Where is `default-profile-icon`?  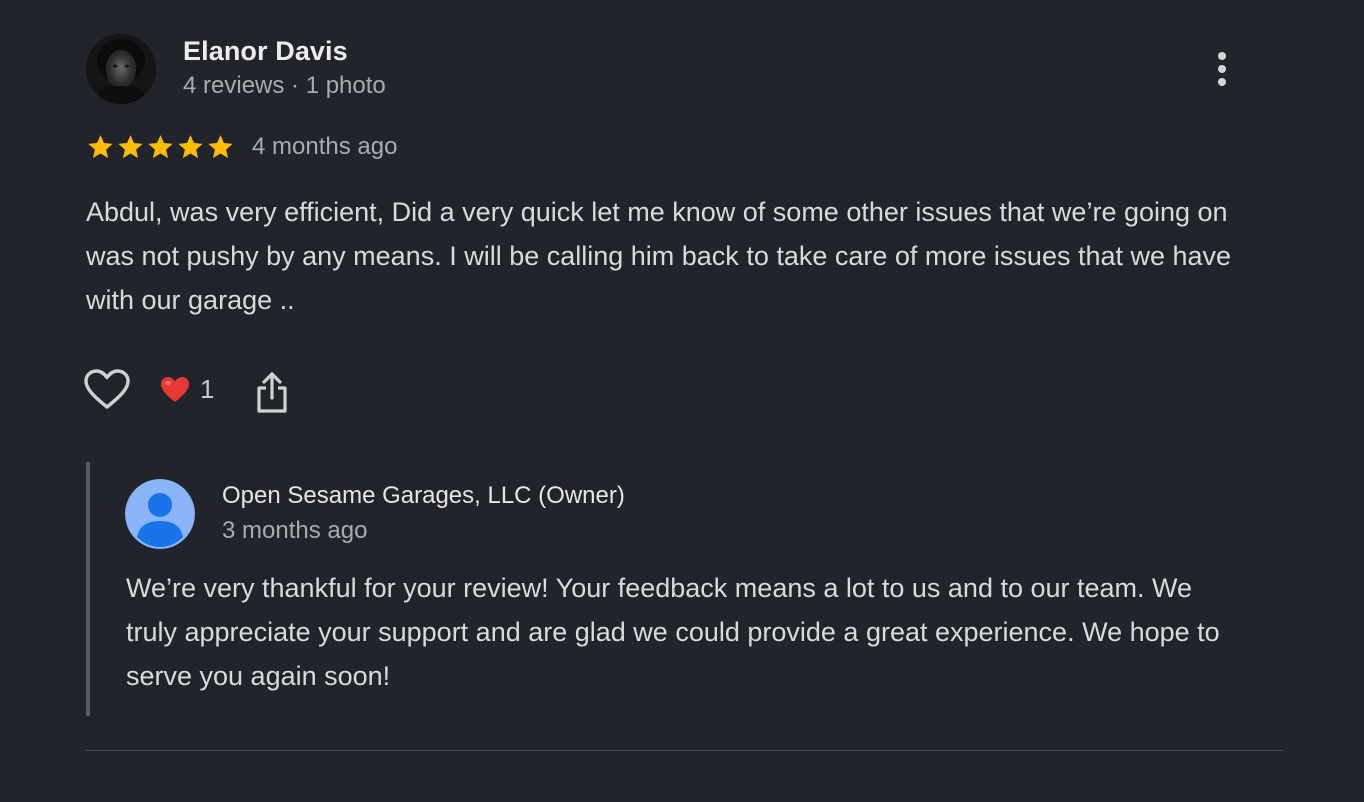
default-profile-icon is located at coordinates (160, 514).